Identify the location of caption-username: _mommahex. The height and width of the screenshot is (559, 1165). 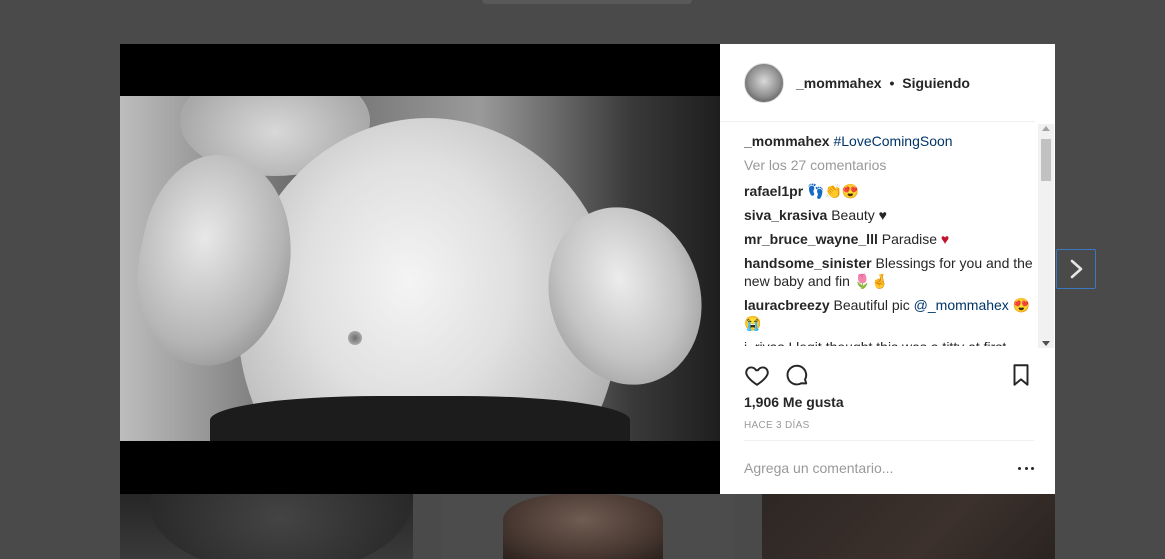
(787, 141).